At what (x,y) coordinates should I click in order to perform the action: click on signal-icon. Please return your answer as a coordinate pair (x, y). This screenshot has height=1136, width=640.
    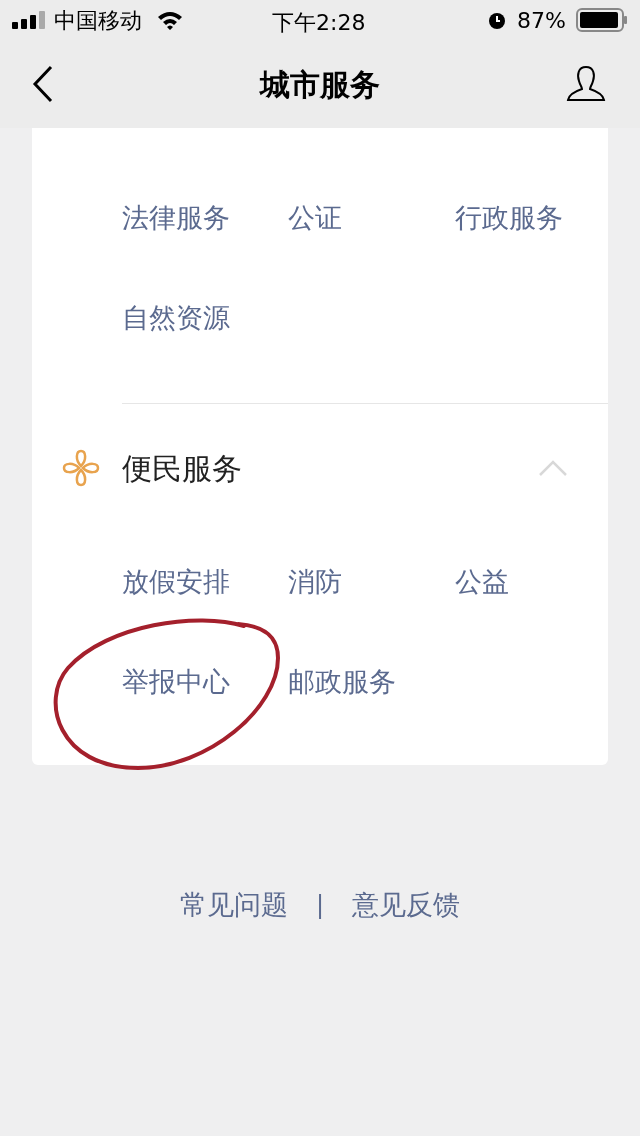
    Looking at the image, I should click on (30, 20).